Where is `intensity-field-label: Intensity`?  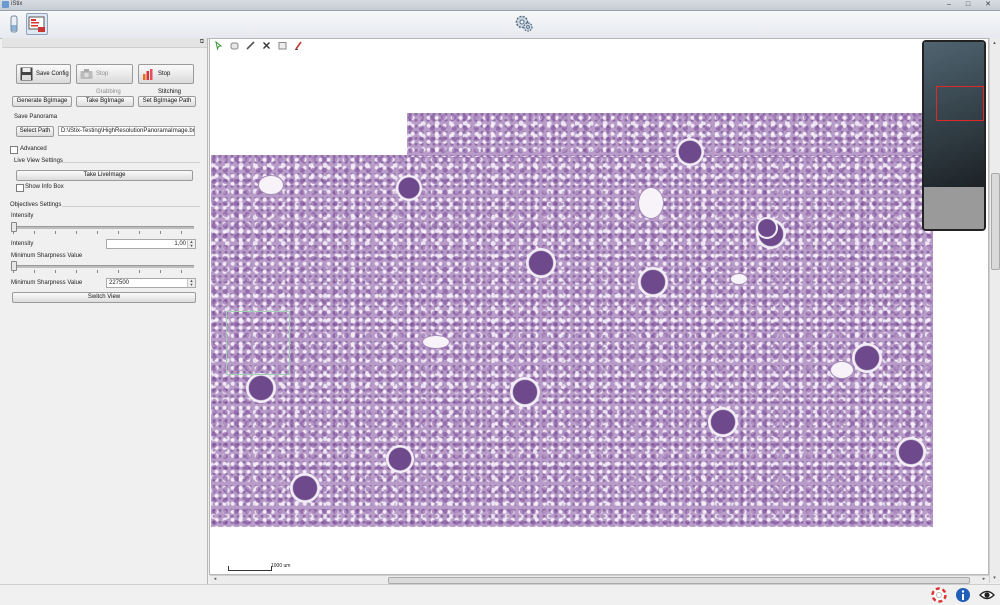 intensity-field-label: Intensity is located at coordinates (22, 244).